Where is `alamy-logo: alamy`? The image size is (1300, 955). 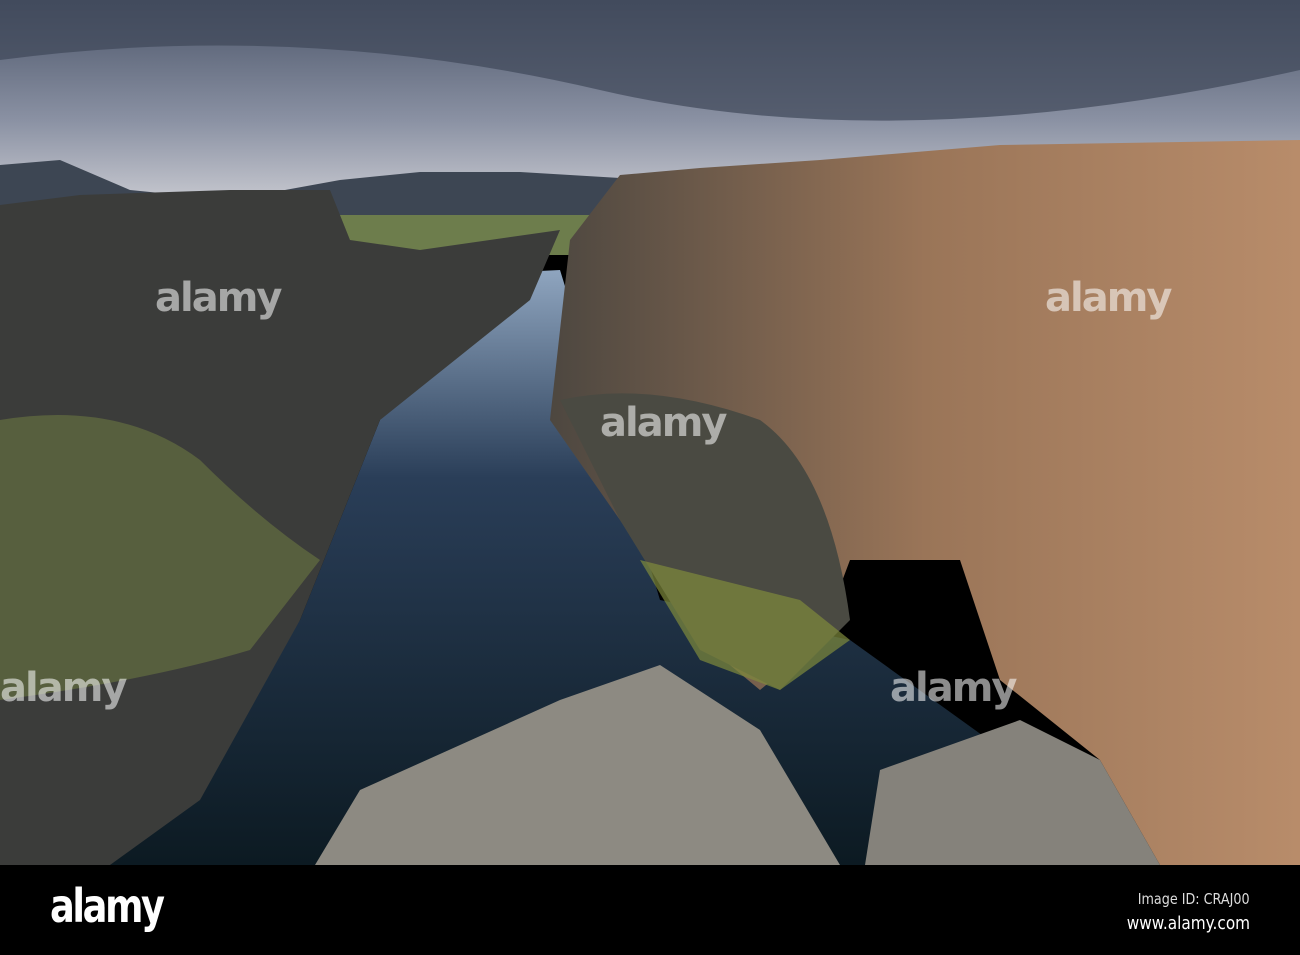
alamy-logo: alamy is located at coordinates (107, 906).